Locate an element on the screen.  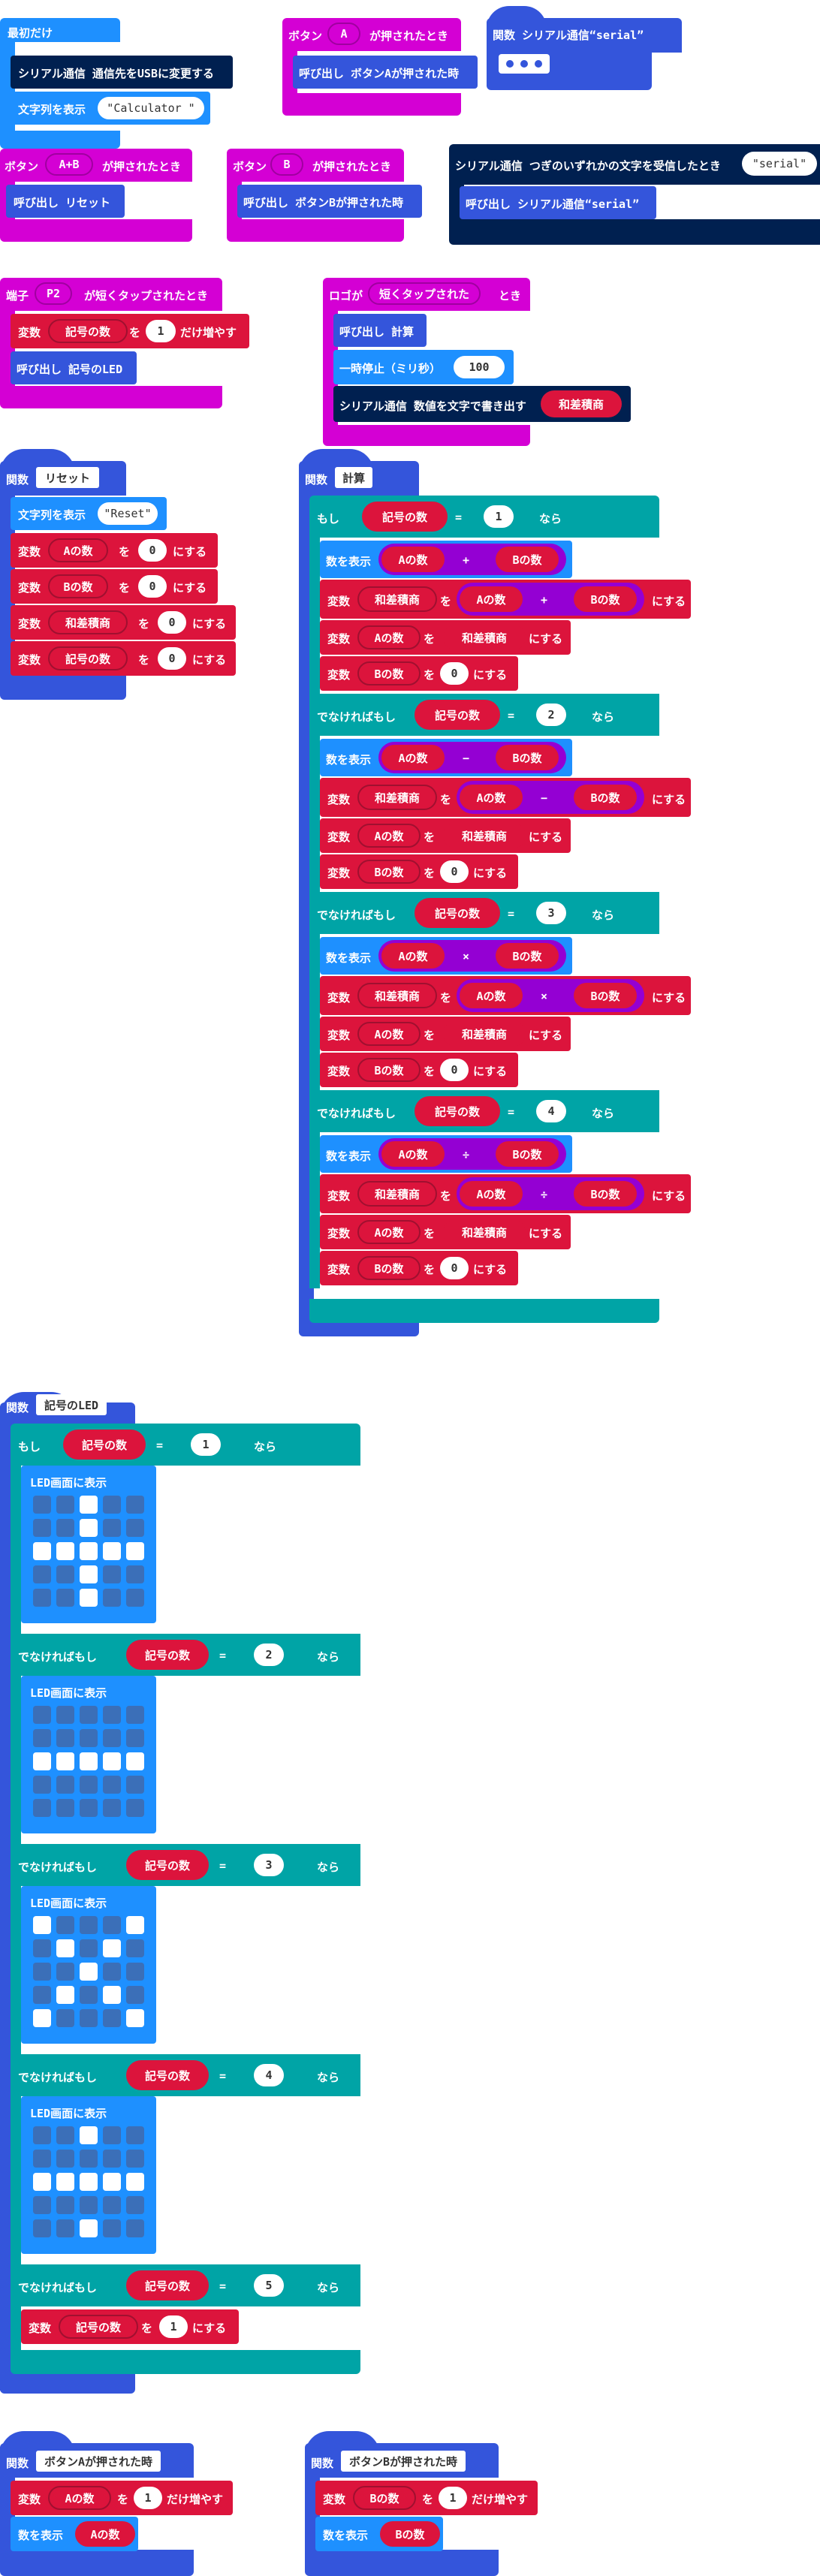
show-leds-block: LED画面に表示 is located at coordinates (88, 2175).